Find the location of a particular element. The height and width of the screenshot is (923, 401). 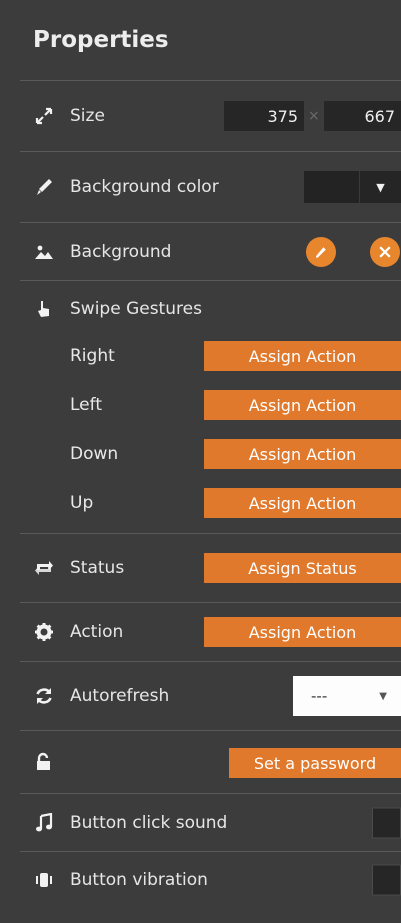

swipe-gestures-label: Swipe Gestures is located at coordinates (136, 309).